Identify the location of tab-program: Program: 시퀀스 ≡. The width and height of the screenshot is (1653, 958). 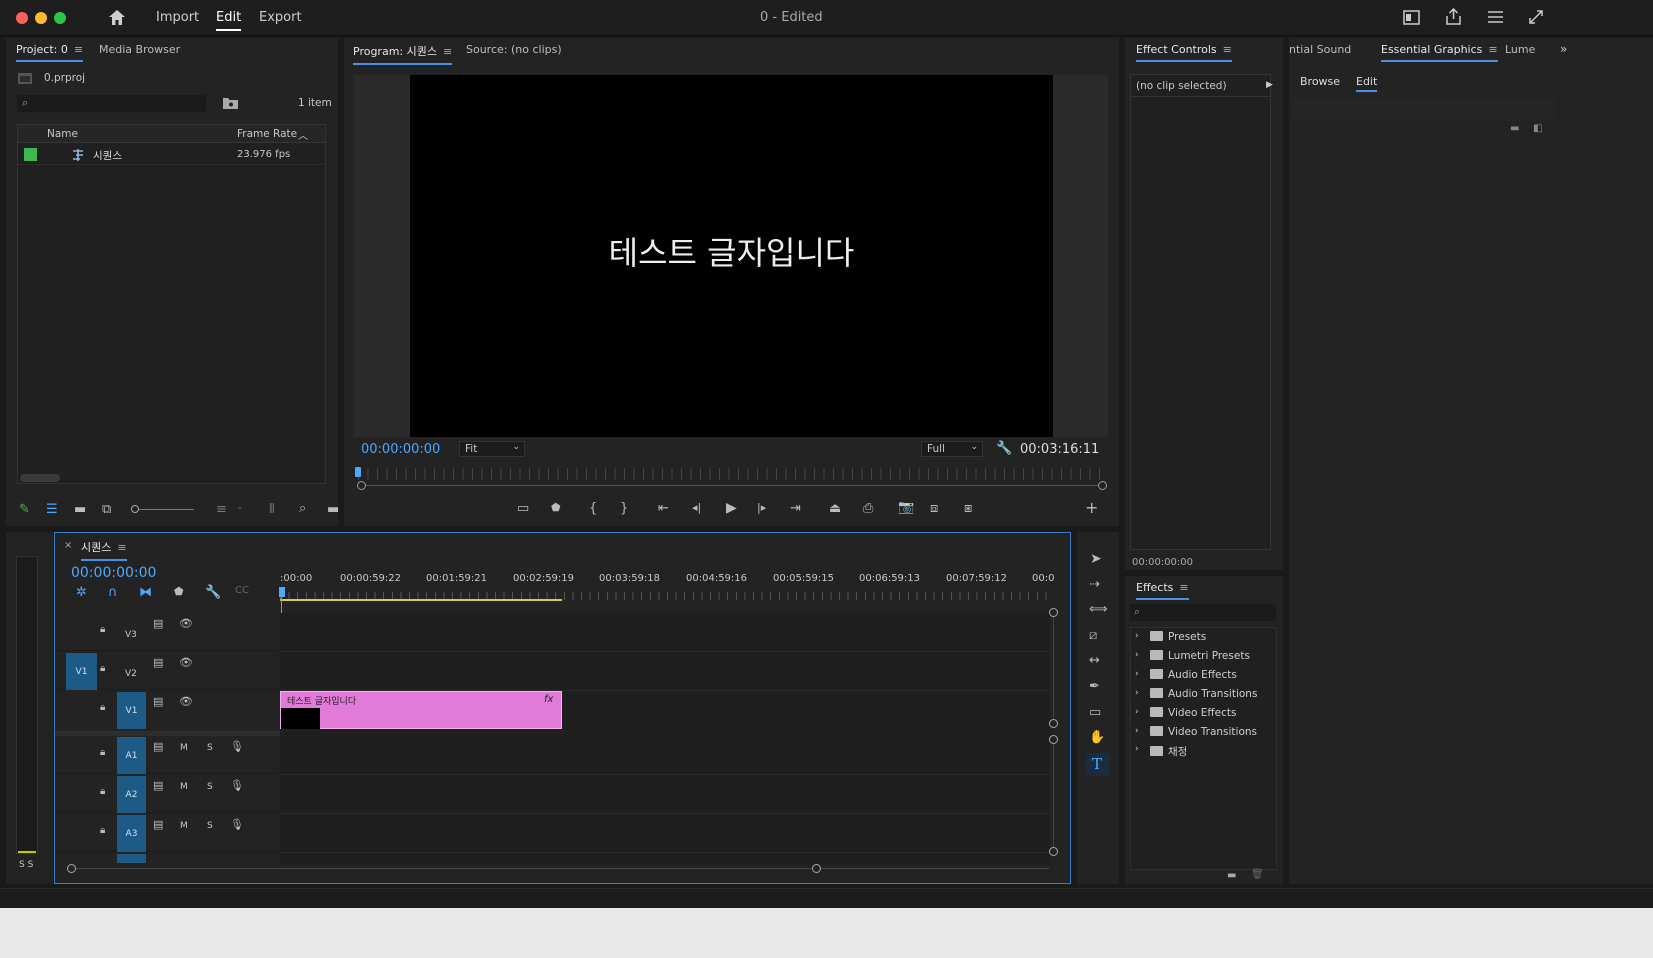
(403, 54).